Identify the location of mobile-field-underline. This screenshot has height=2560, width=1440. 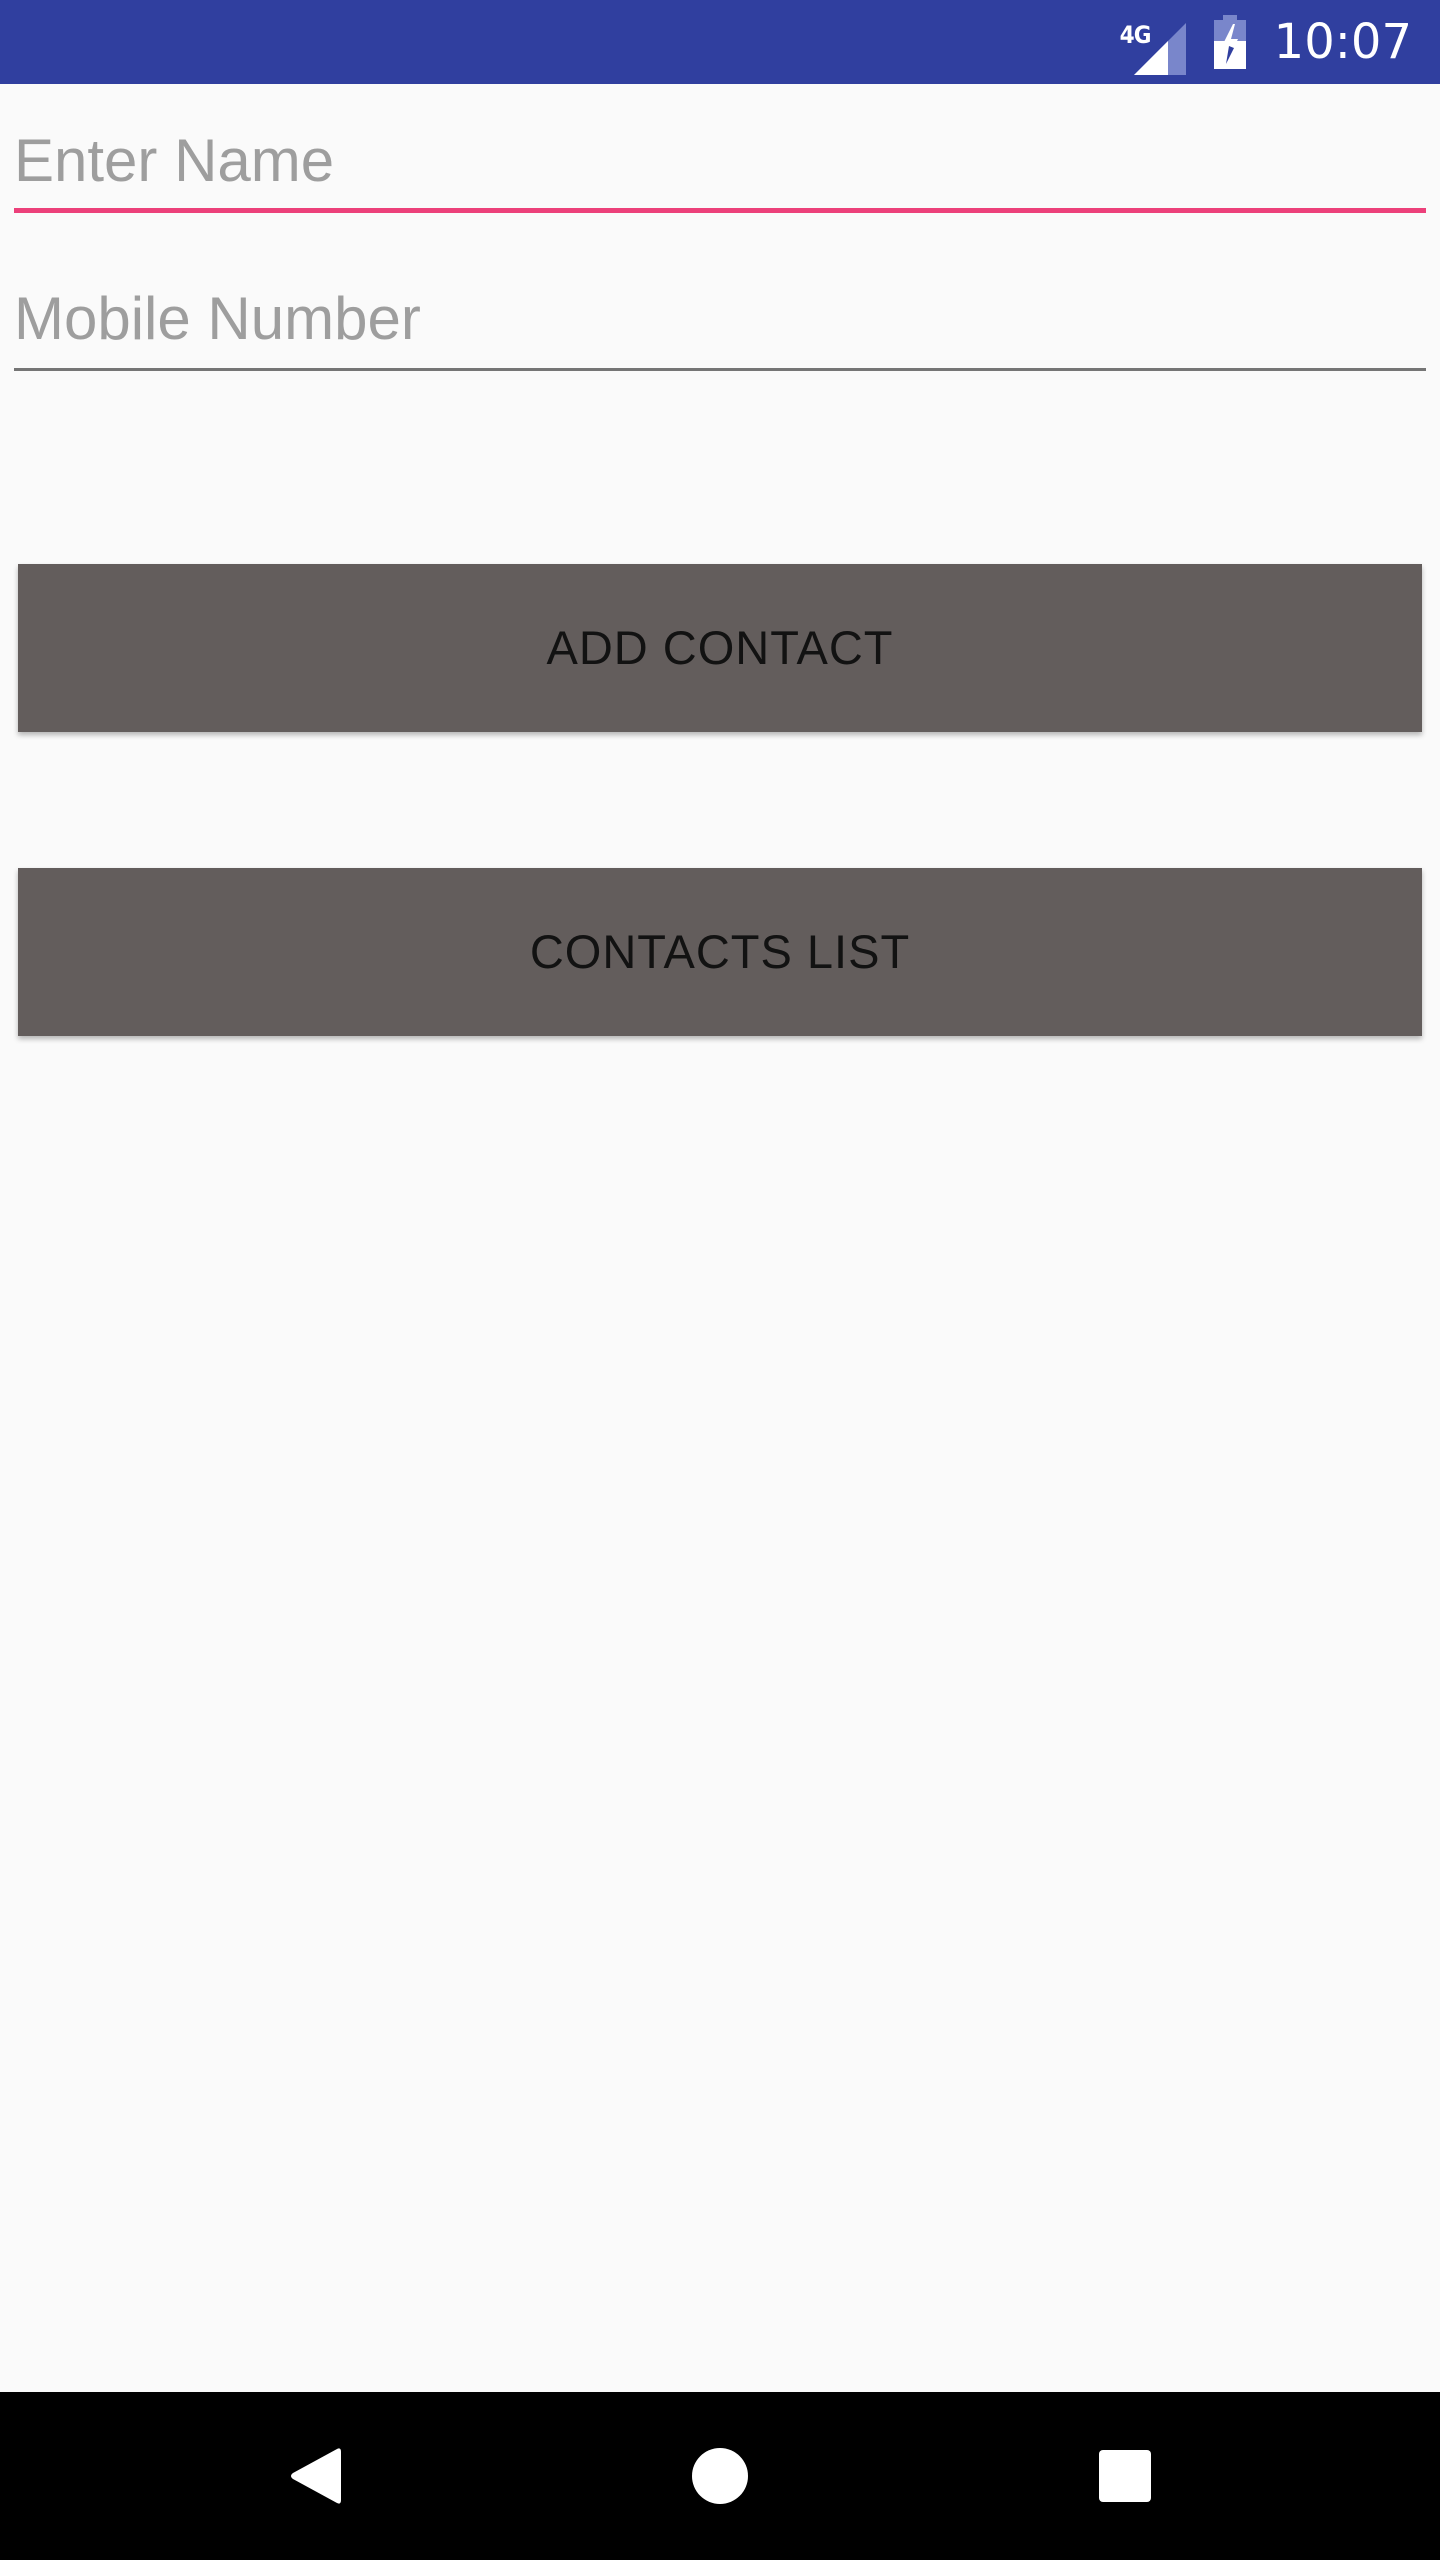
(720, 369).